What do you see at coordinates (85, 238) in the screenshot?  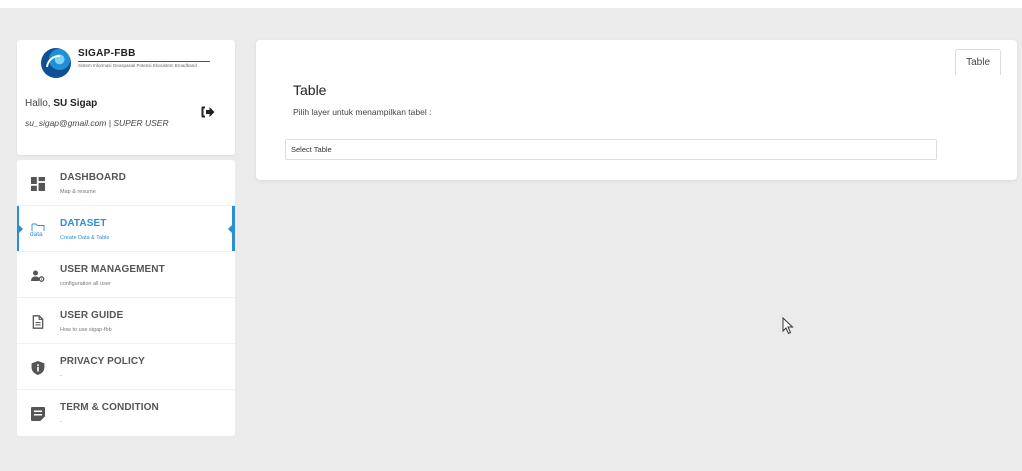 I see `sidebar-item-sublabel: Create Data & Table` at bounding box center [85, 238].